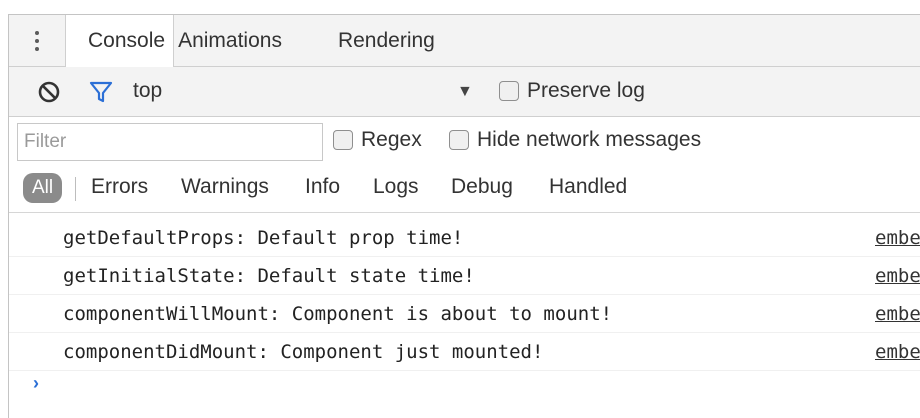 This screenshot has width=920, height=418. I want to click on level-warnings-button: Warnings, so click(225, 187).